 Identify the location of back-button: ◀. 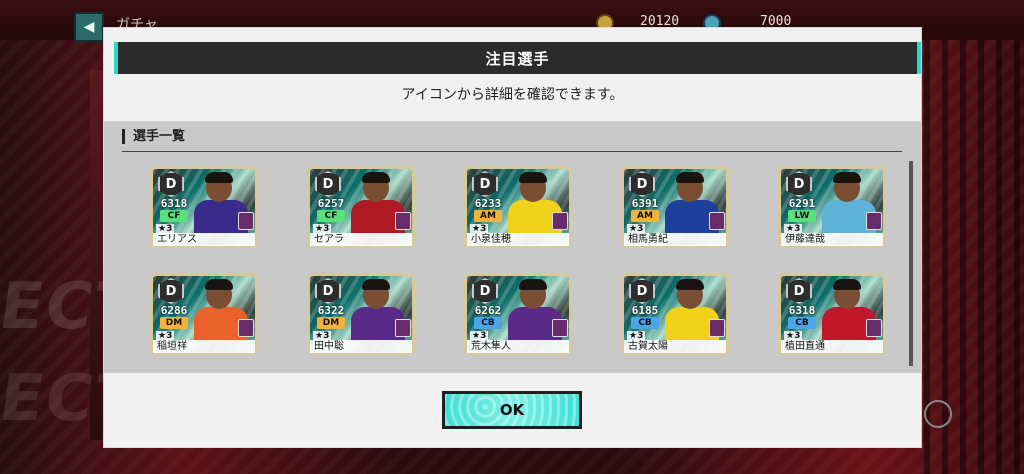
(89, 27).